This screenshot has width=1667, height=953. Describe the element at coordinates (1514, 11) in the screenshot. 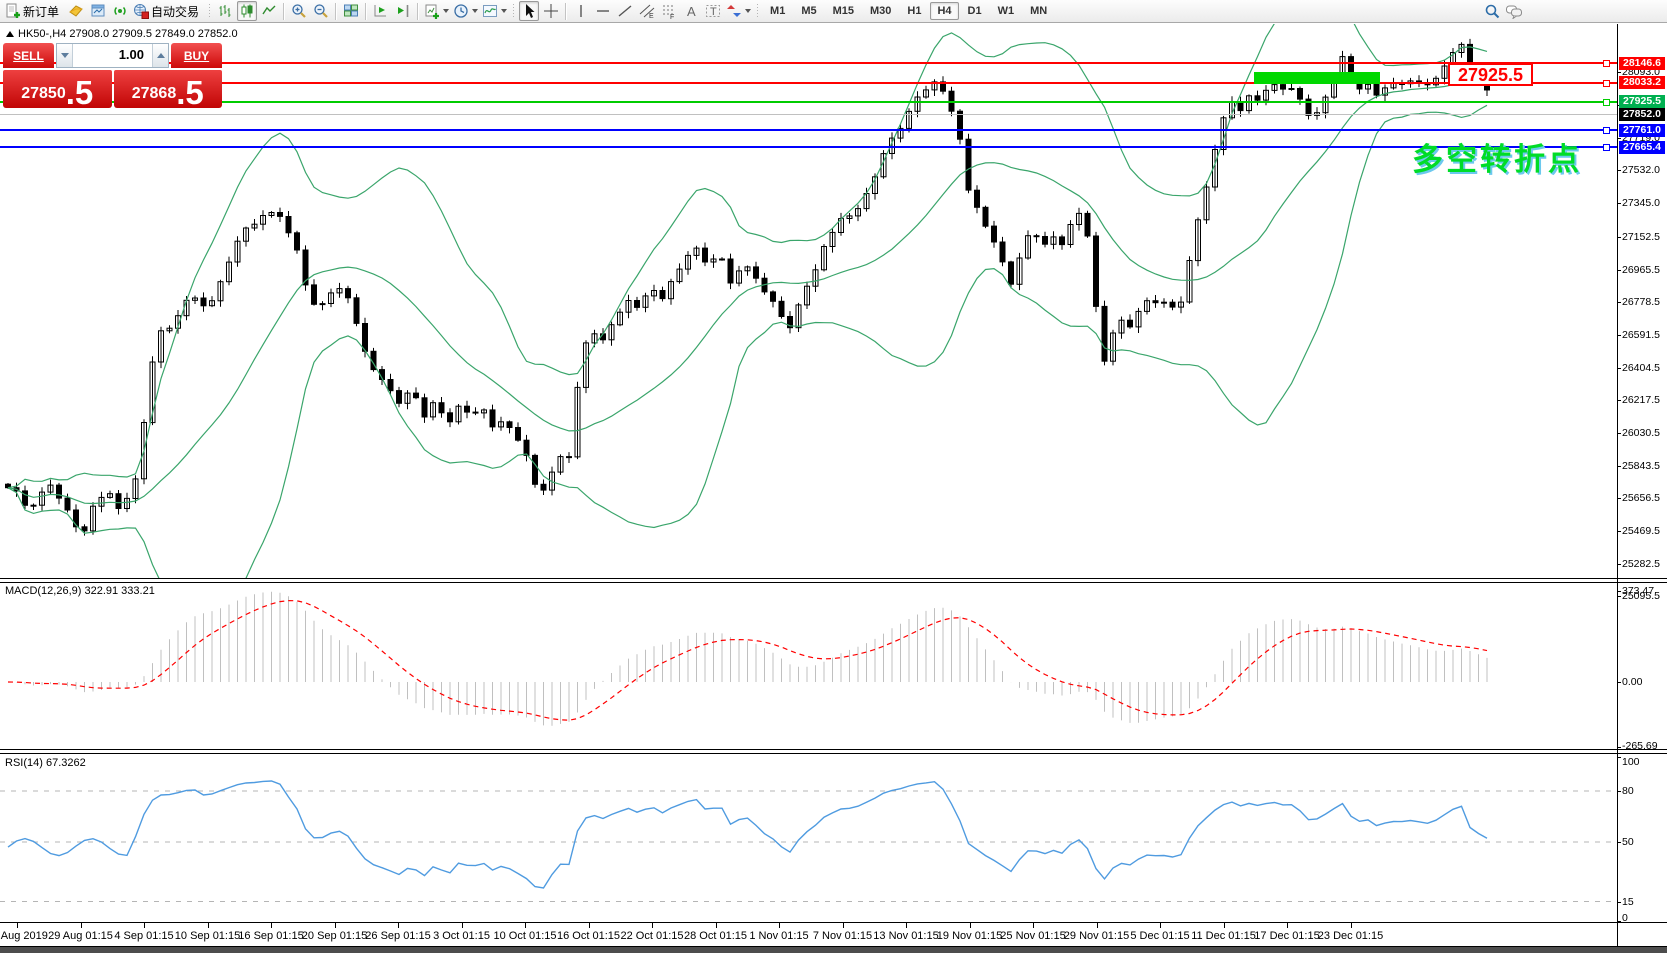

I see `chat-button` at that location.